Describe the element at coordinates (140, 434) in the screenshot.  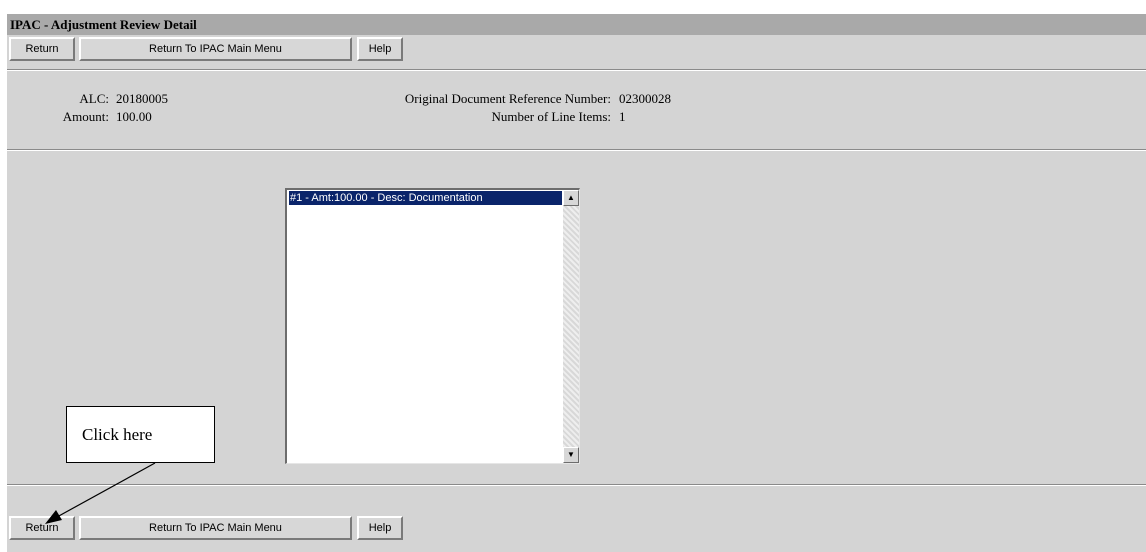
I see `click-here-callout: Click here` at that location.